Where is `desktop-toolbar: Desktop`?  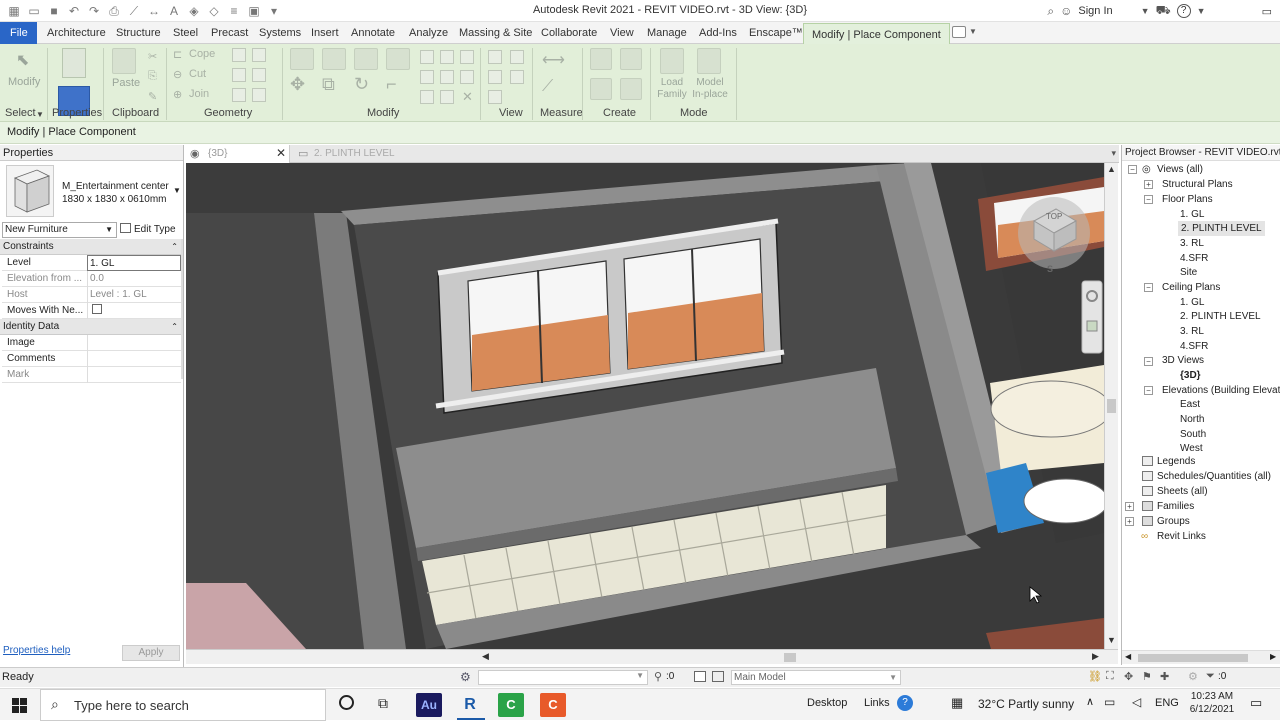 desktop-toolbar: Desktop is located at coordinates (827, 703).